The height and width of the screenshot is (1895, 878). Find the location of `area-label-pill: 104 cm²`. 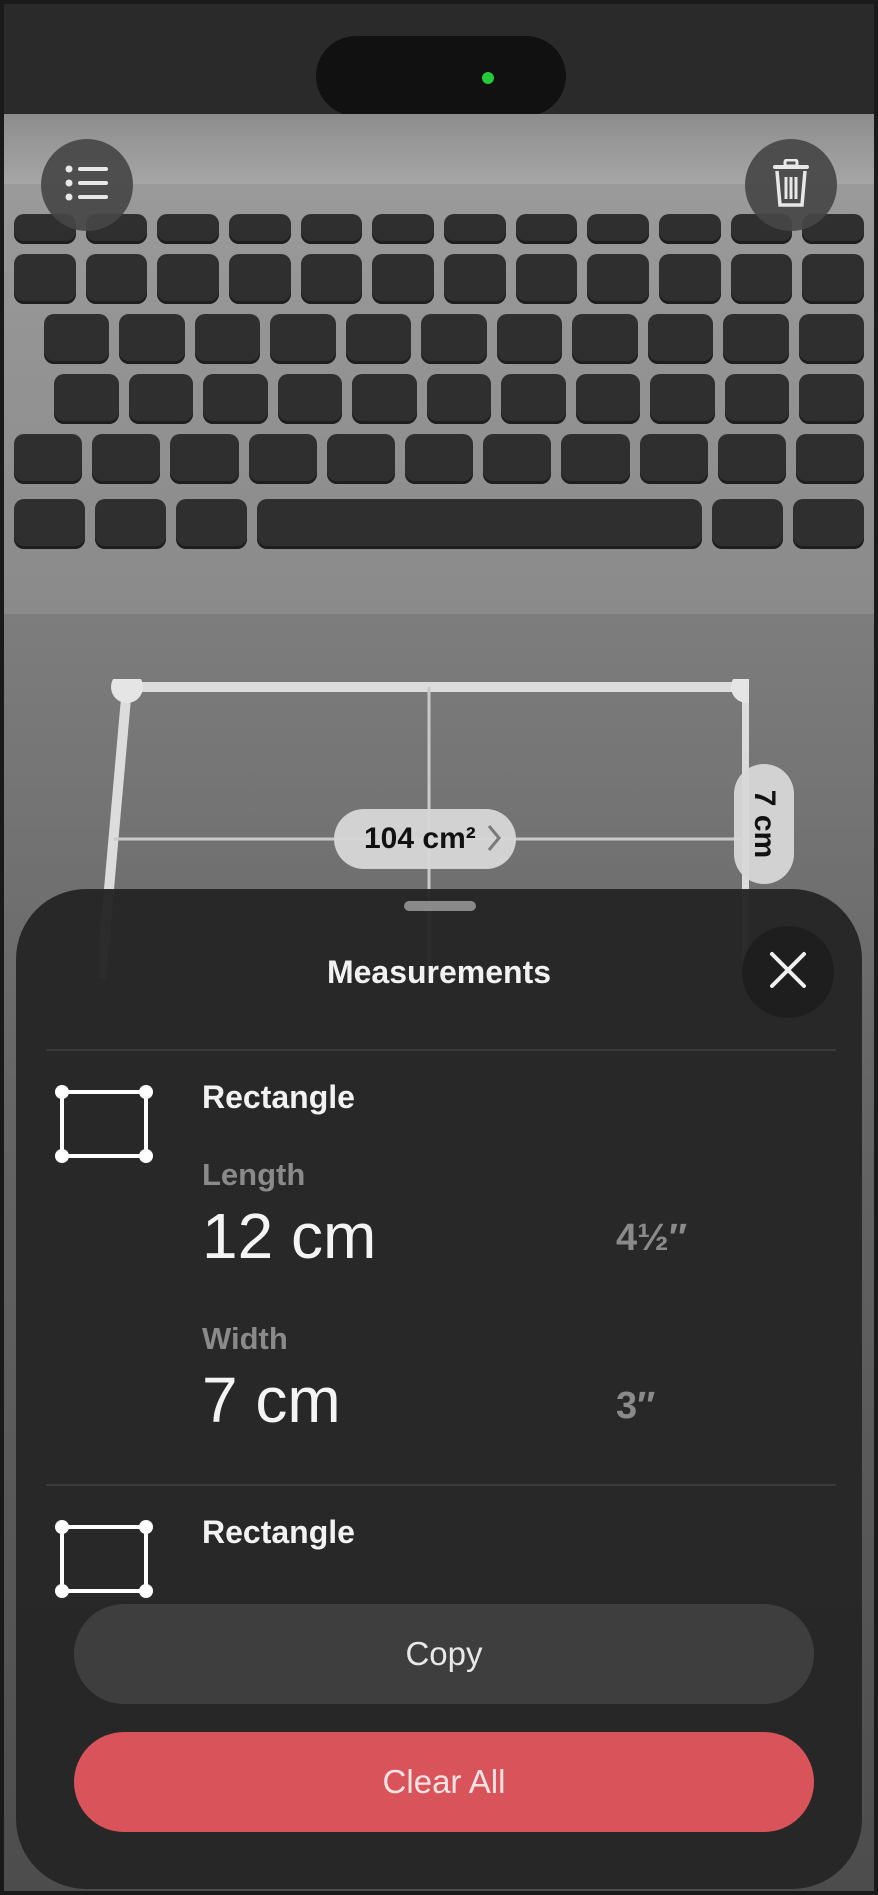

area-label-pill: 104 cm² is located at coordinates (425, 839).